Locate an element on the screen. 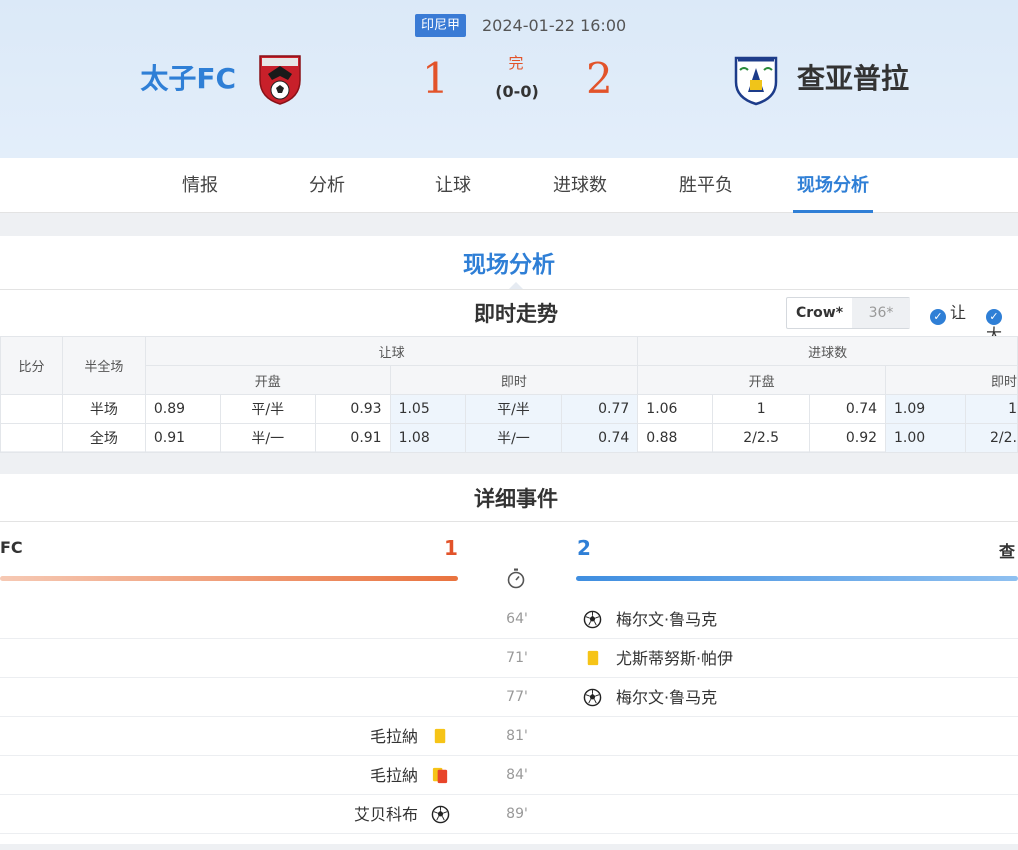 This screenshot has width=1018, height=850. odds-cell: 1.05 is located at coordinates (427, 409).